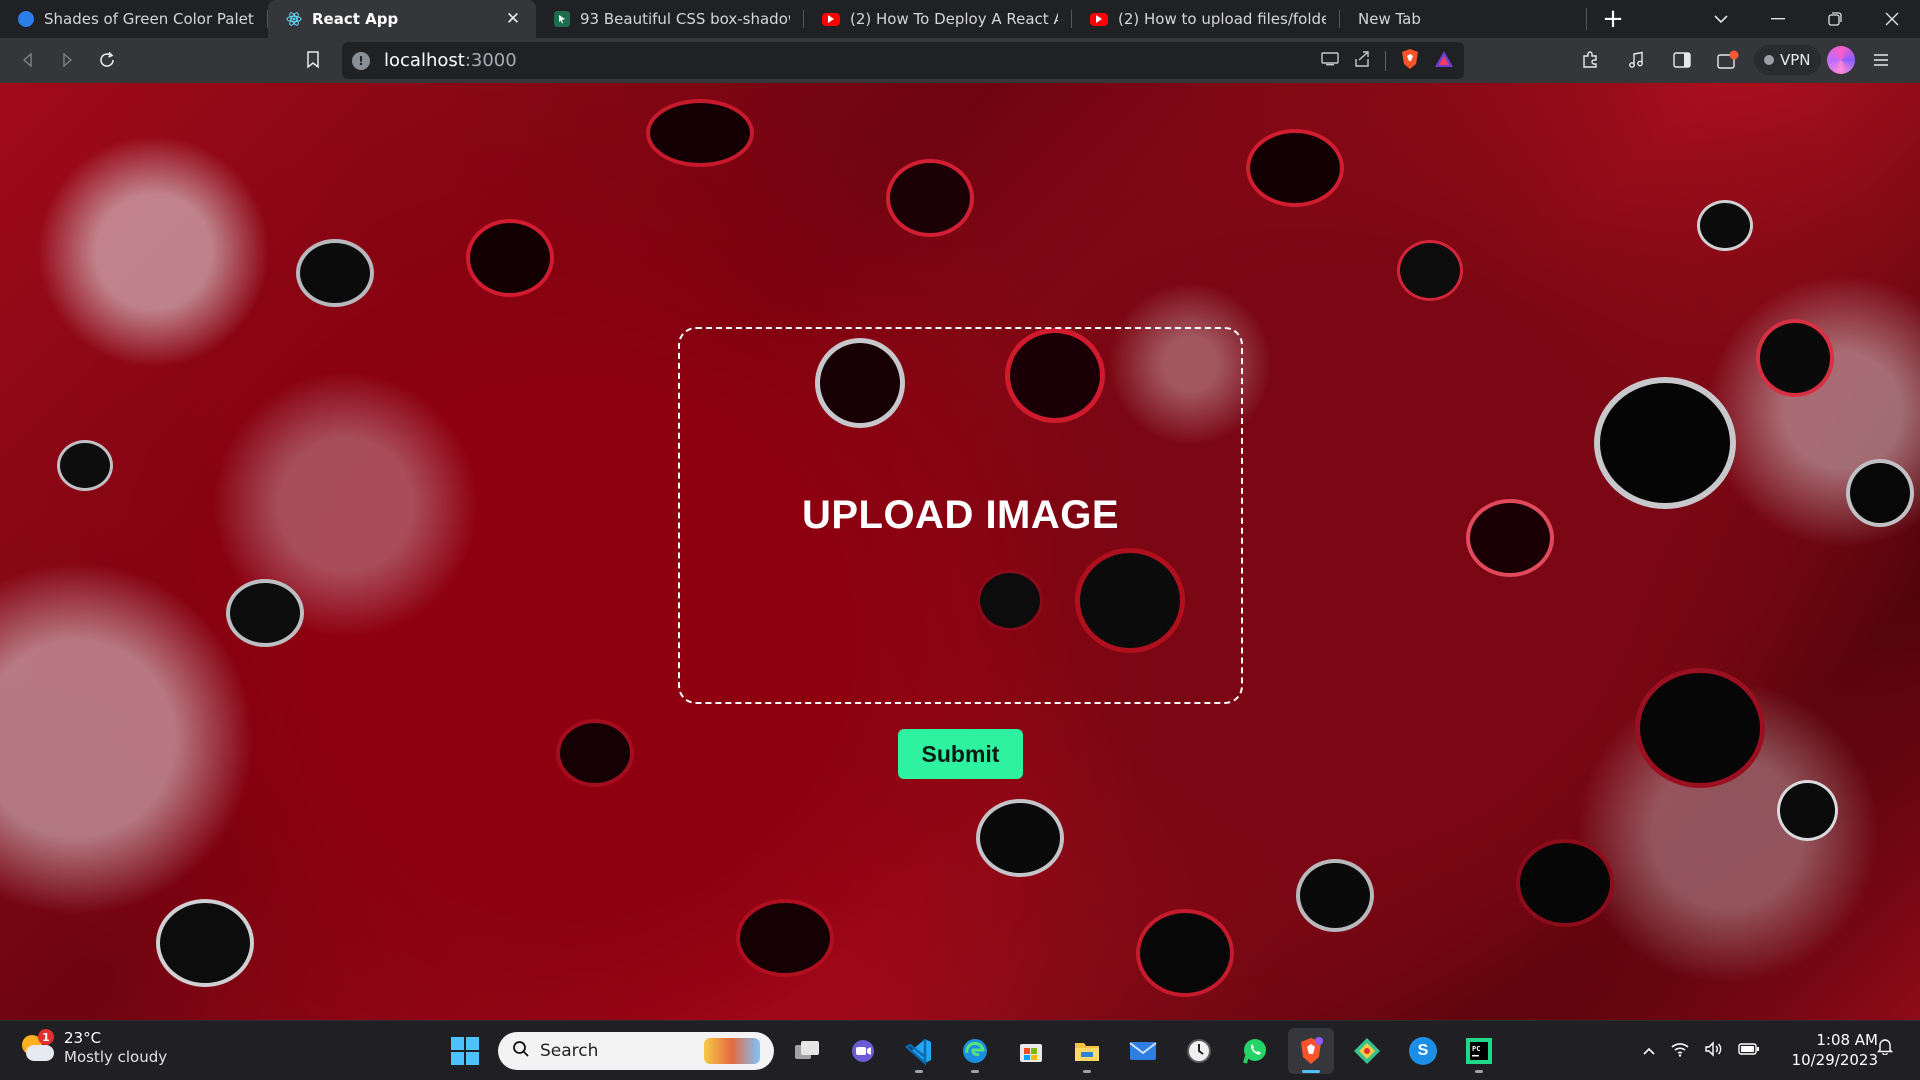  I want to click on chevron-up-icon, so click(1649, 1051).